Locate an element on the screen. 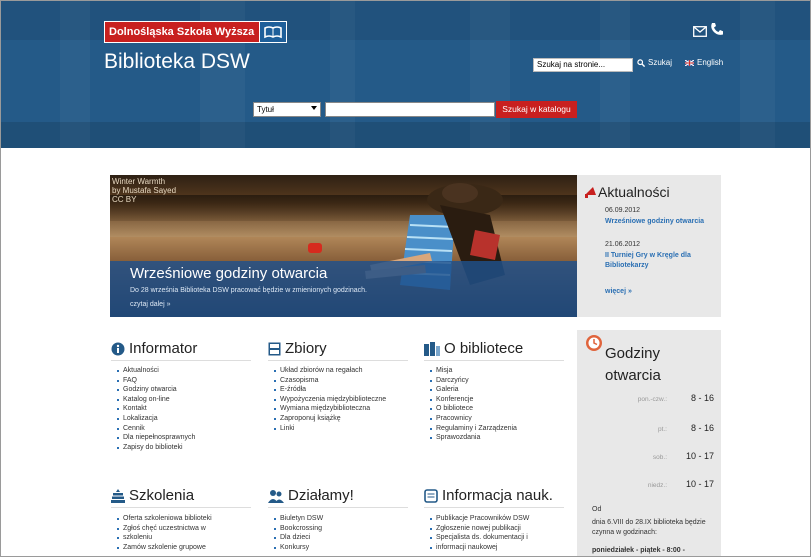 The image size is (811, 557). section-title: Zbiory is located at coordinates (306, 348).